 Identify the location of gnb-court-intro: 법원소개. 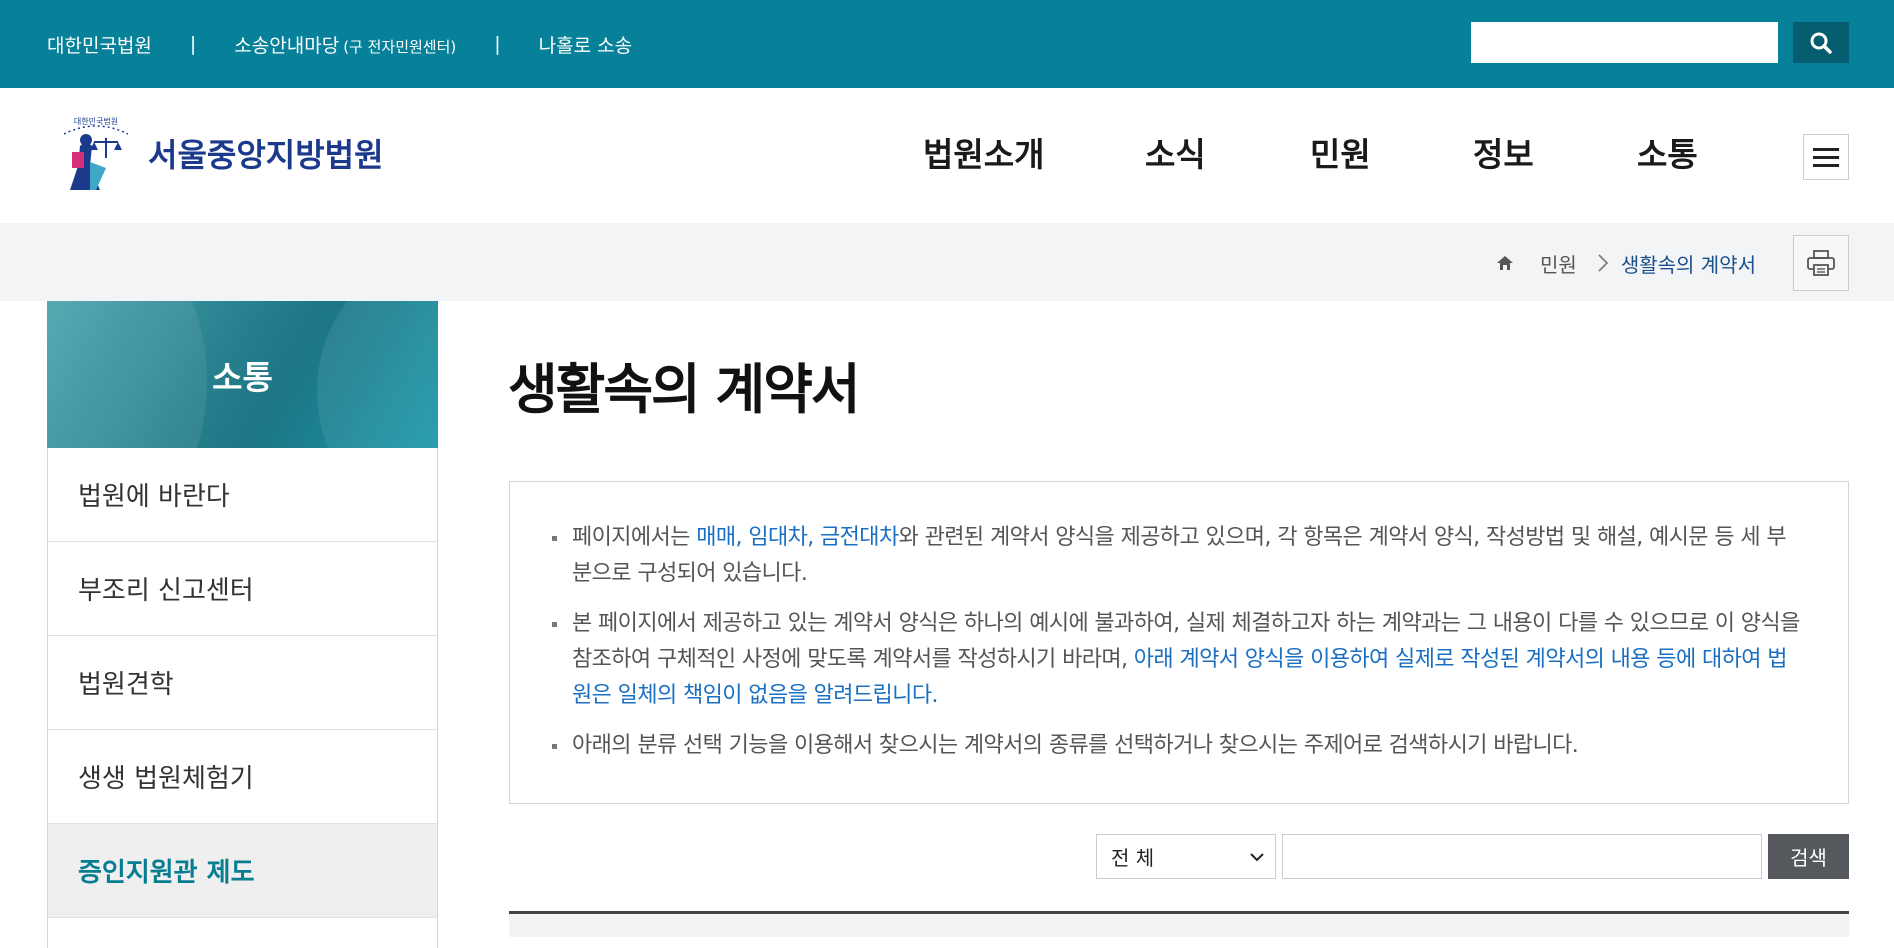
(983, 152).